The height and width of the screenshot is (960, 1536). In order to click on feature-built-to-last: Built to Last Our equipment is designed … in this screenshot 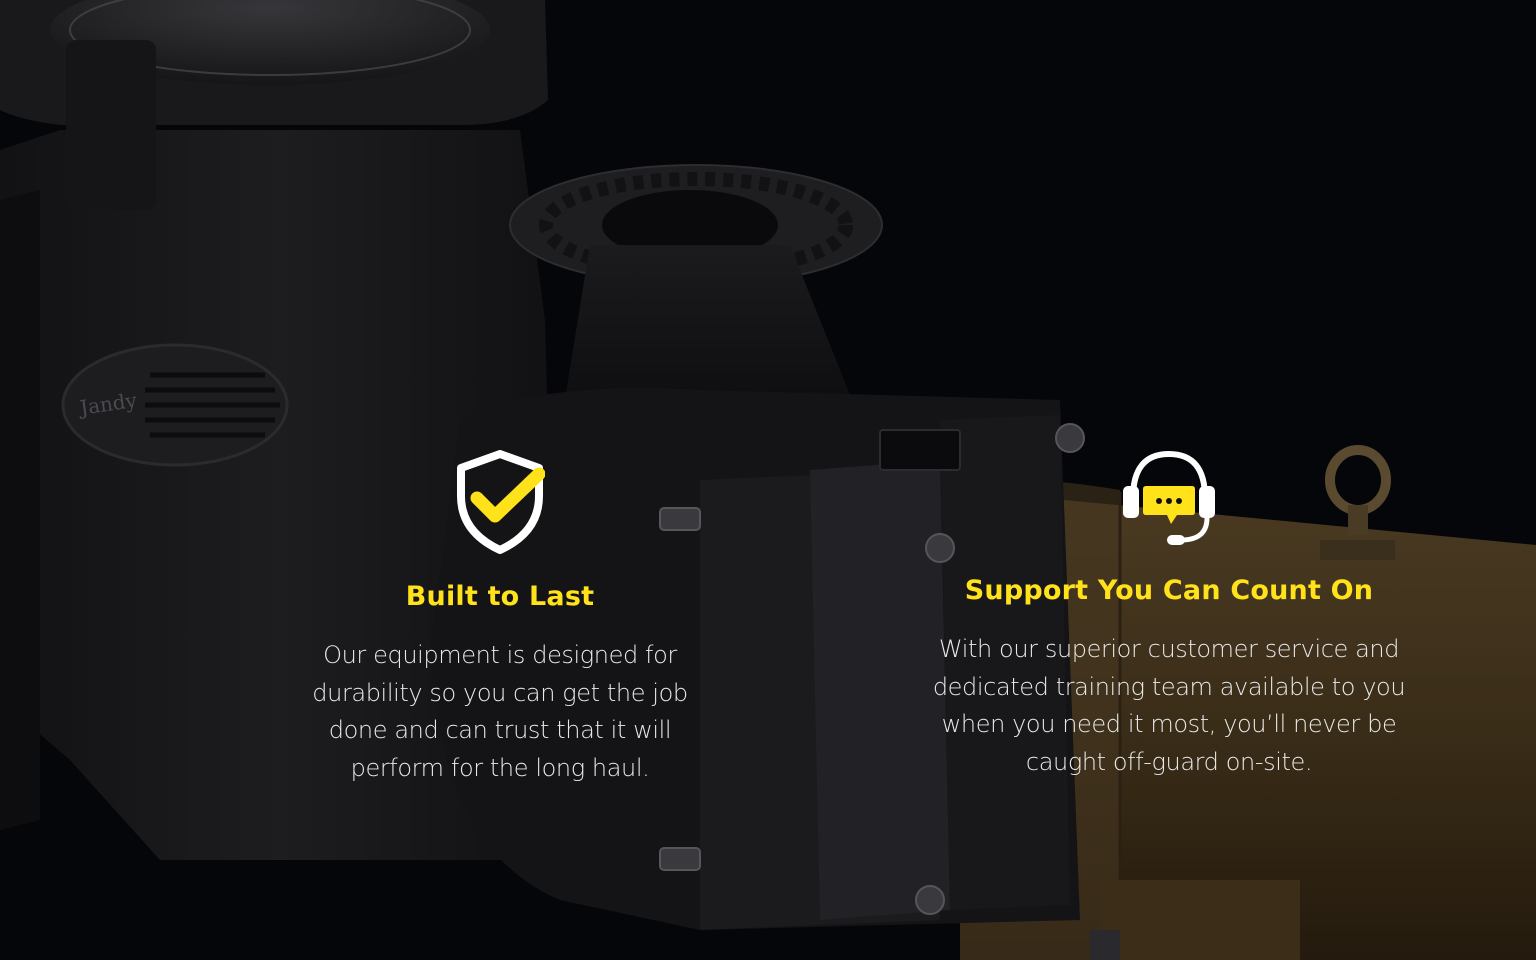, I will do `click(500, 618)`.